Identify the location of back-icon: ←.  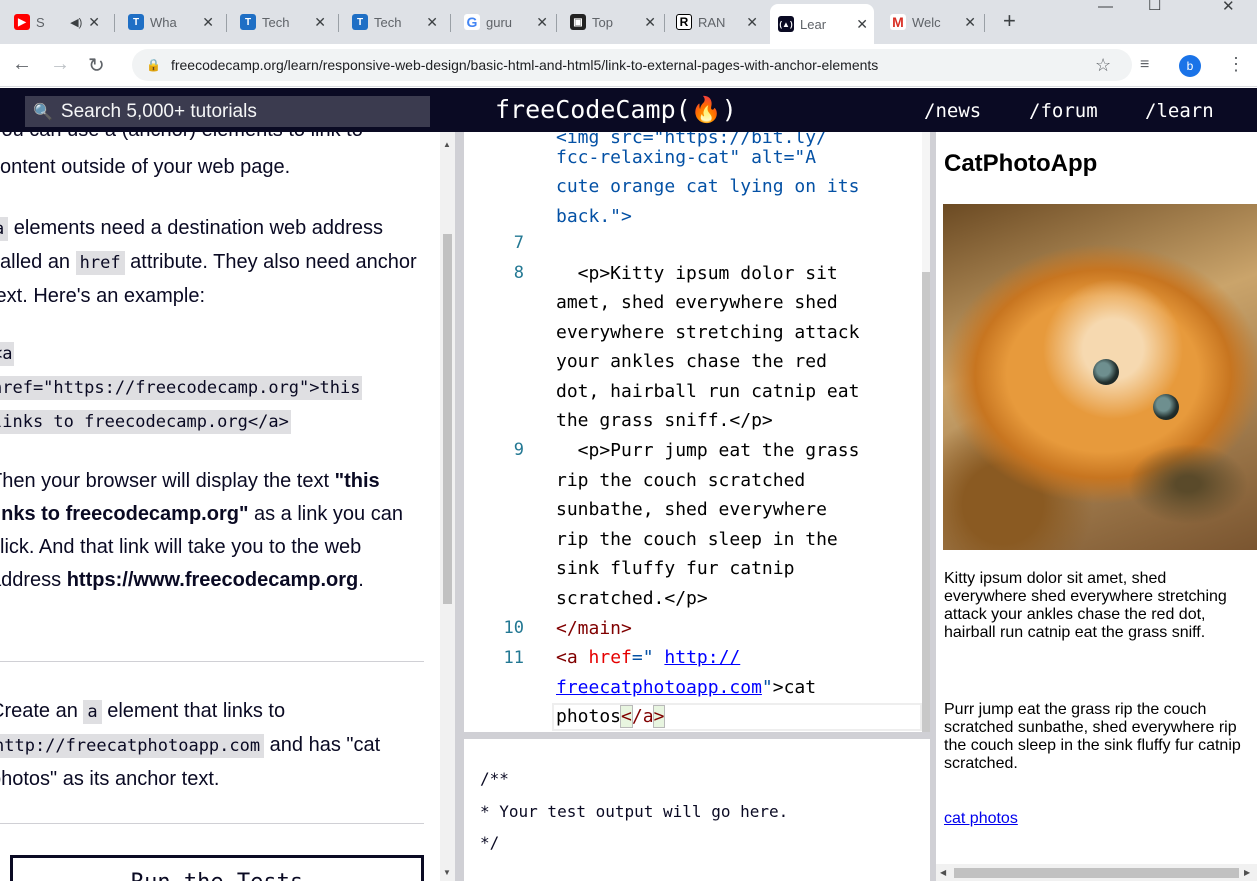
(22, 64).